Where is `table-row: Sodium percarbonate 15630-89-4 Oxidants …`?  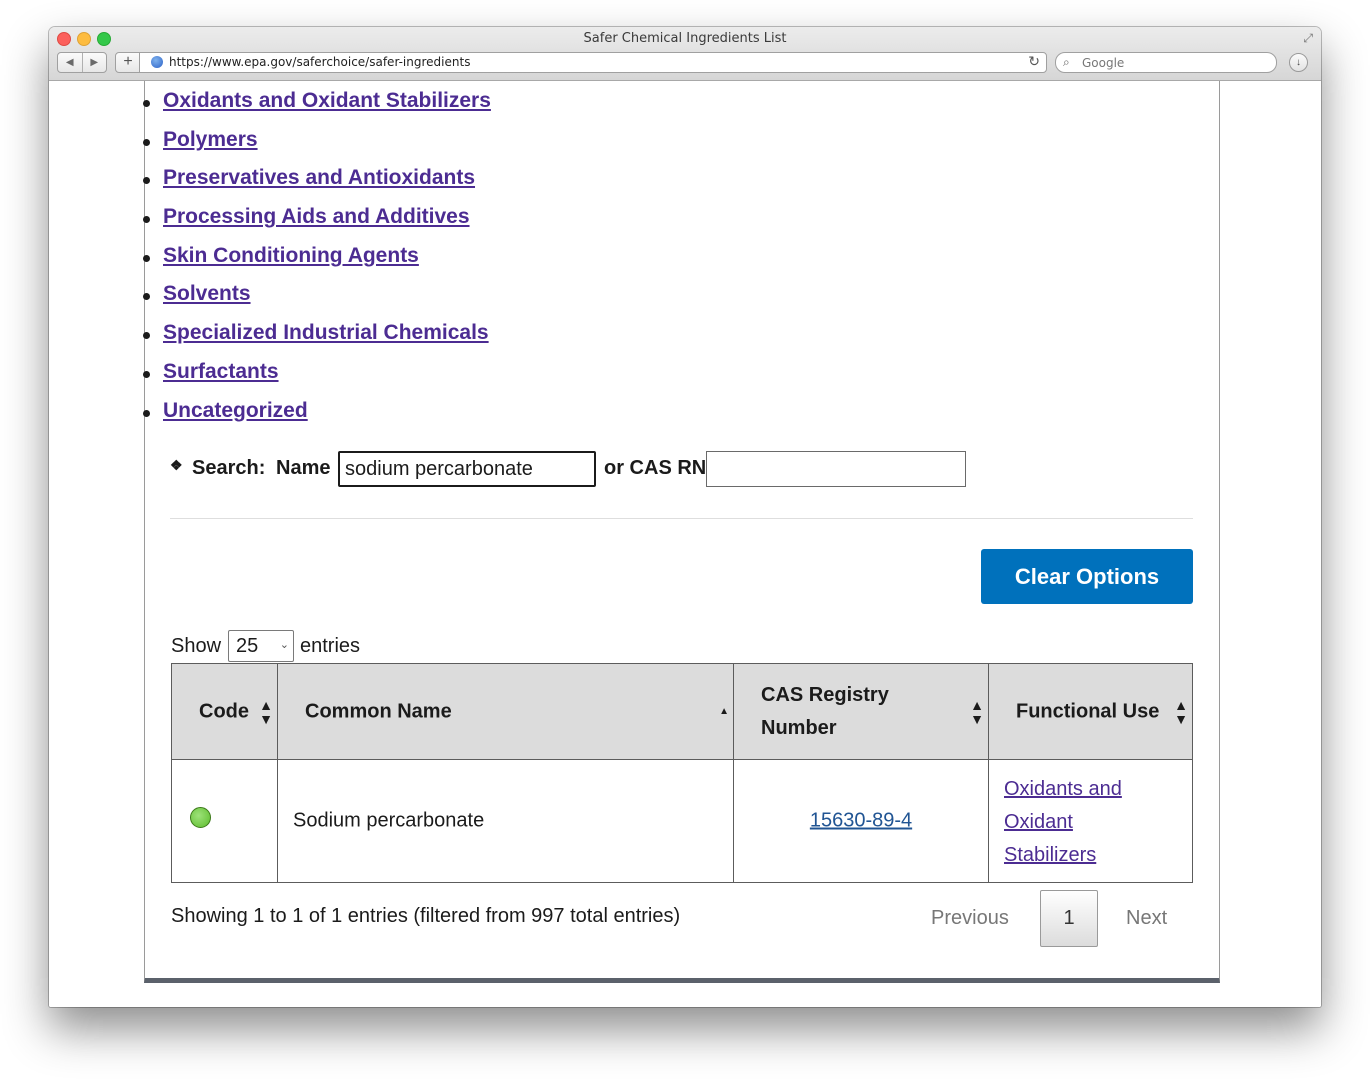
table-row: Sodium percarbonate 15630-89-4 Oxidants … is located at coordinates (682, 821).